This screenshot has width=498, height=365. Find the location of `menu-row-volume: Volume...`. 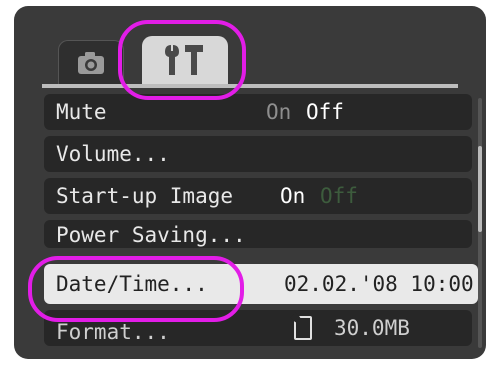

menu-row-volume: Volume... is located at coordinates (258, 154).